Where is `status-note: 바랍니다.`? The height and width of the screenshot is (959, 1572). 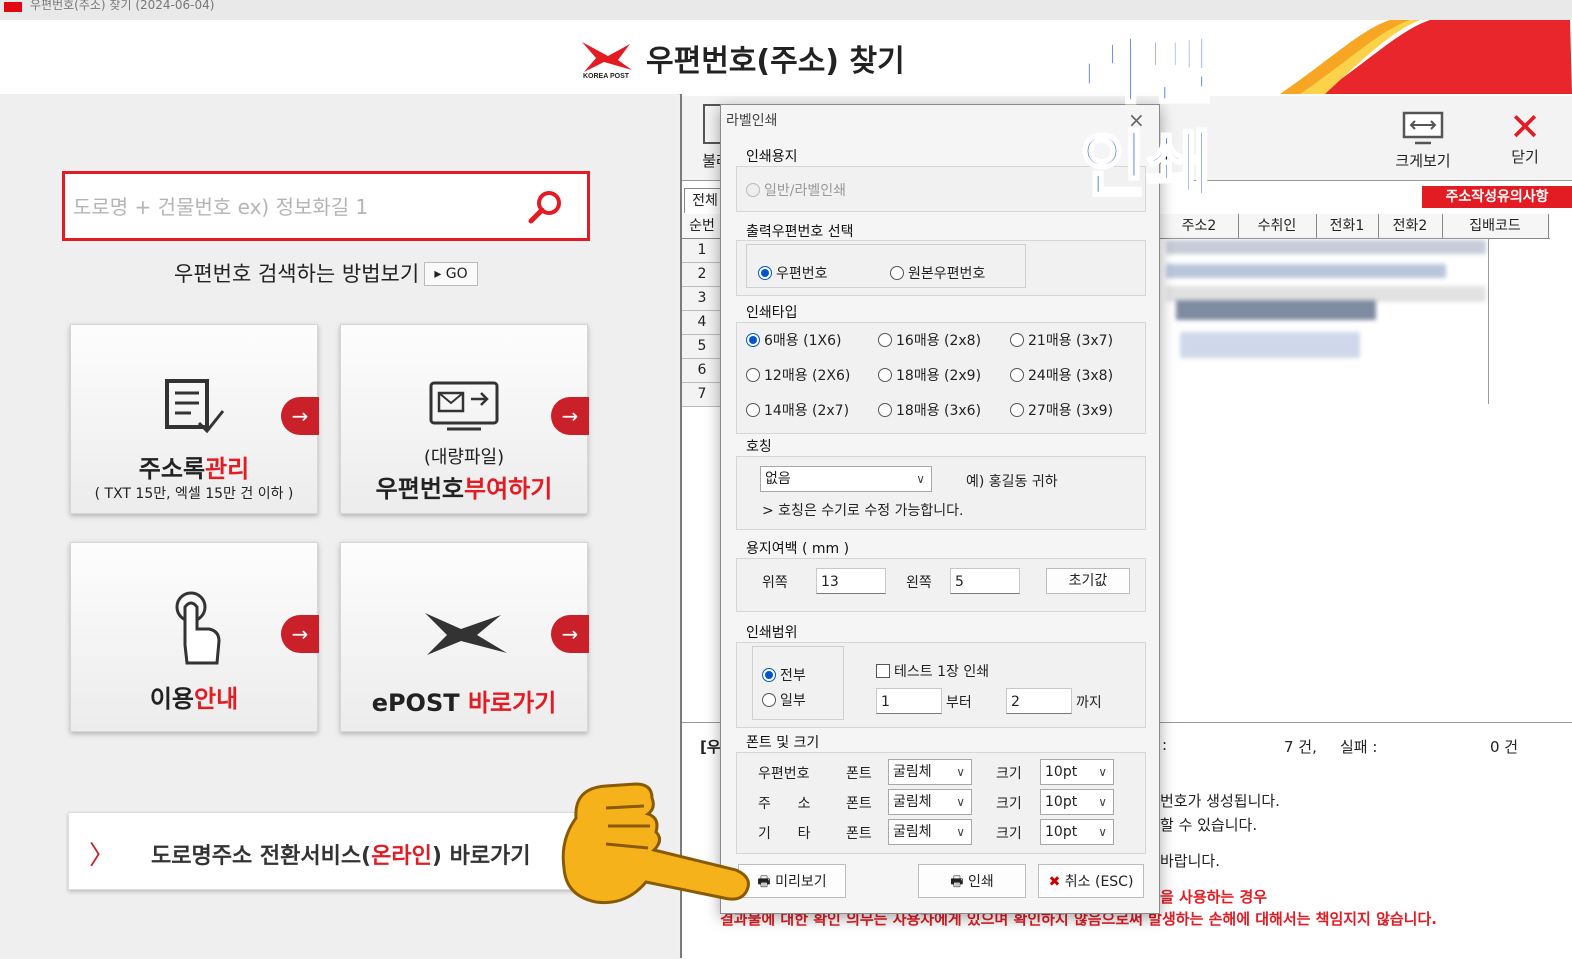
status-note: 바랍니다. is located at coordinates (1190, 861).